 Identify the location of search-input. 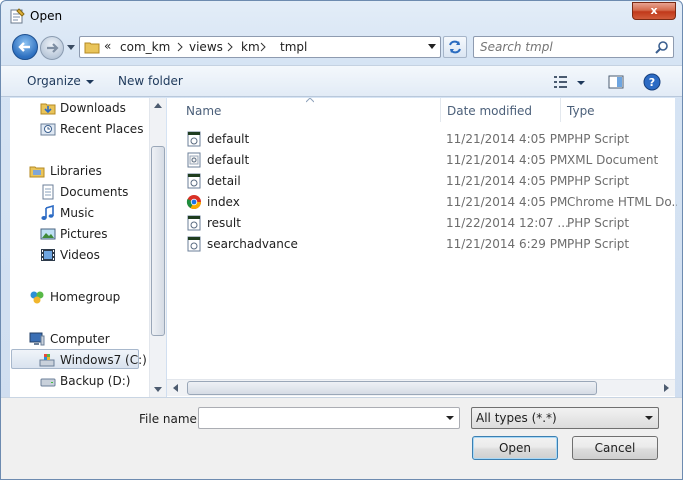
(563, 47).